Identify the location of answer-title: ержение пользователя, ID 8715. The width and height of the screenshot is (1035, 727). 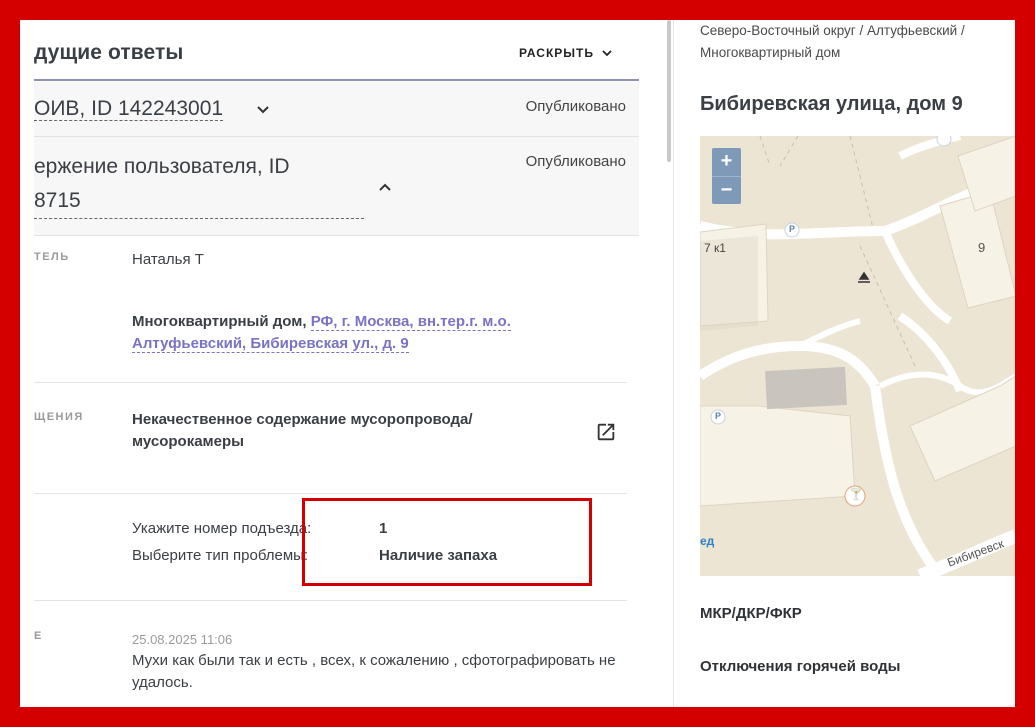
(199, 184).